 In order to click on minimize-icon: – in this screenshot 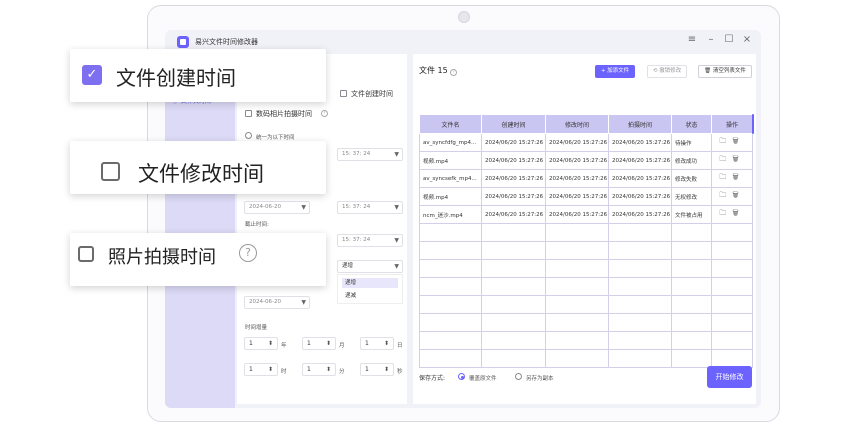, I will do `click(711, 39)`.